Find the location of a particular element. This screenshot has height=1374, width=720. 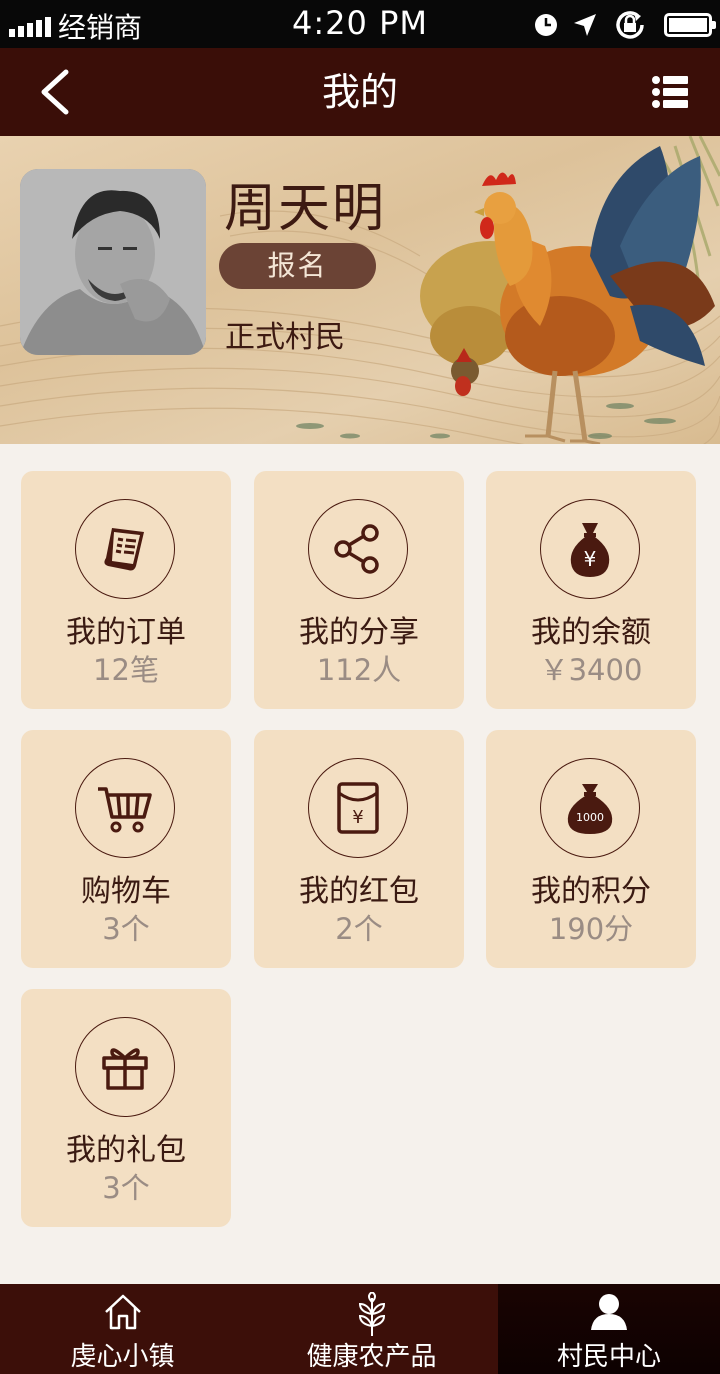

card-value: 12笔 is located at coordinates (126, 670).